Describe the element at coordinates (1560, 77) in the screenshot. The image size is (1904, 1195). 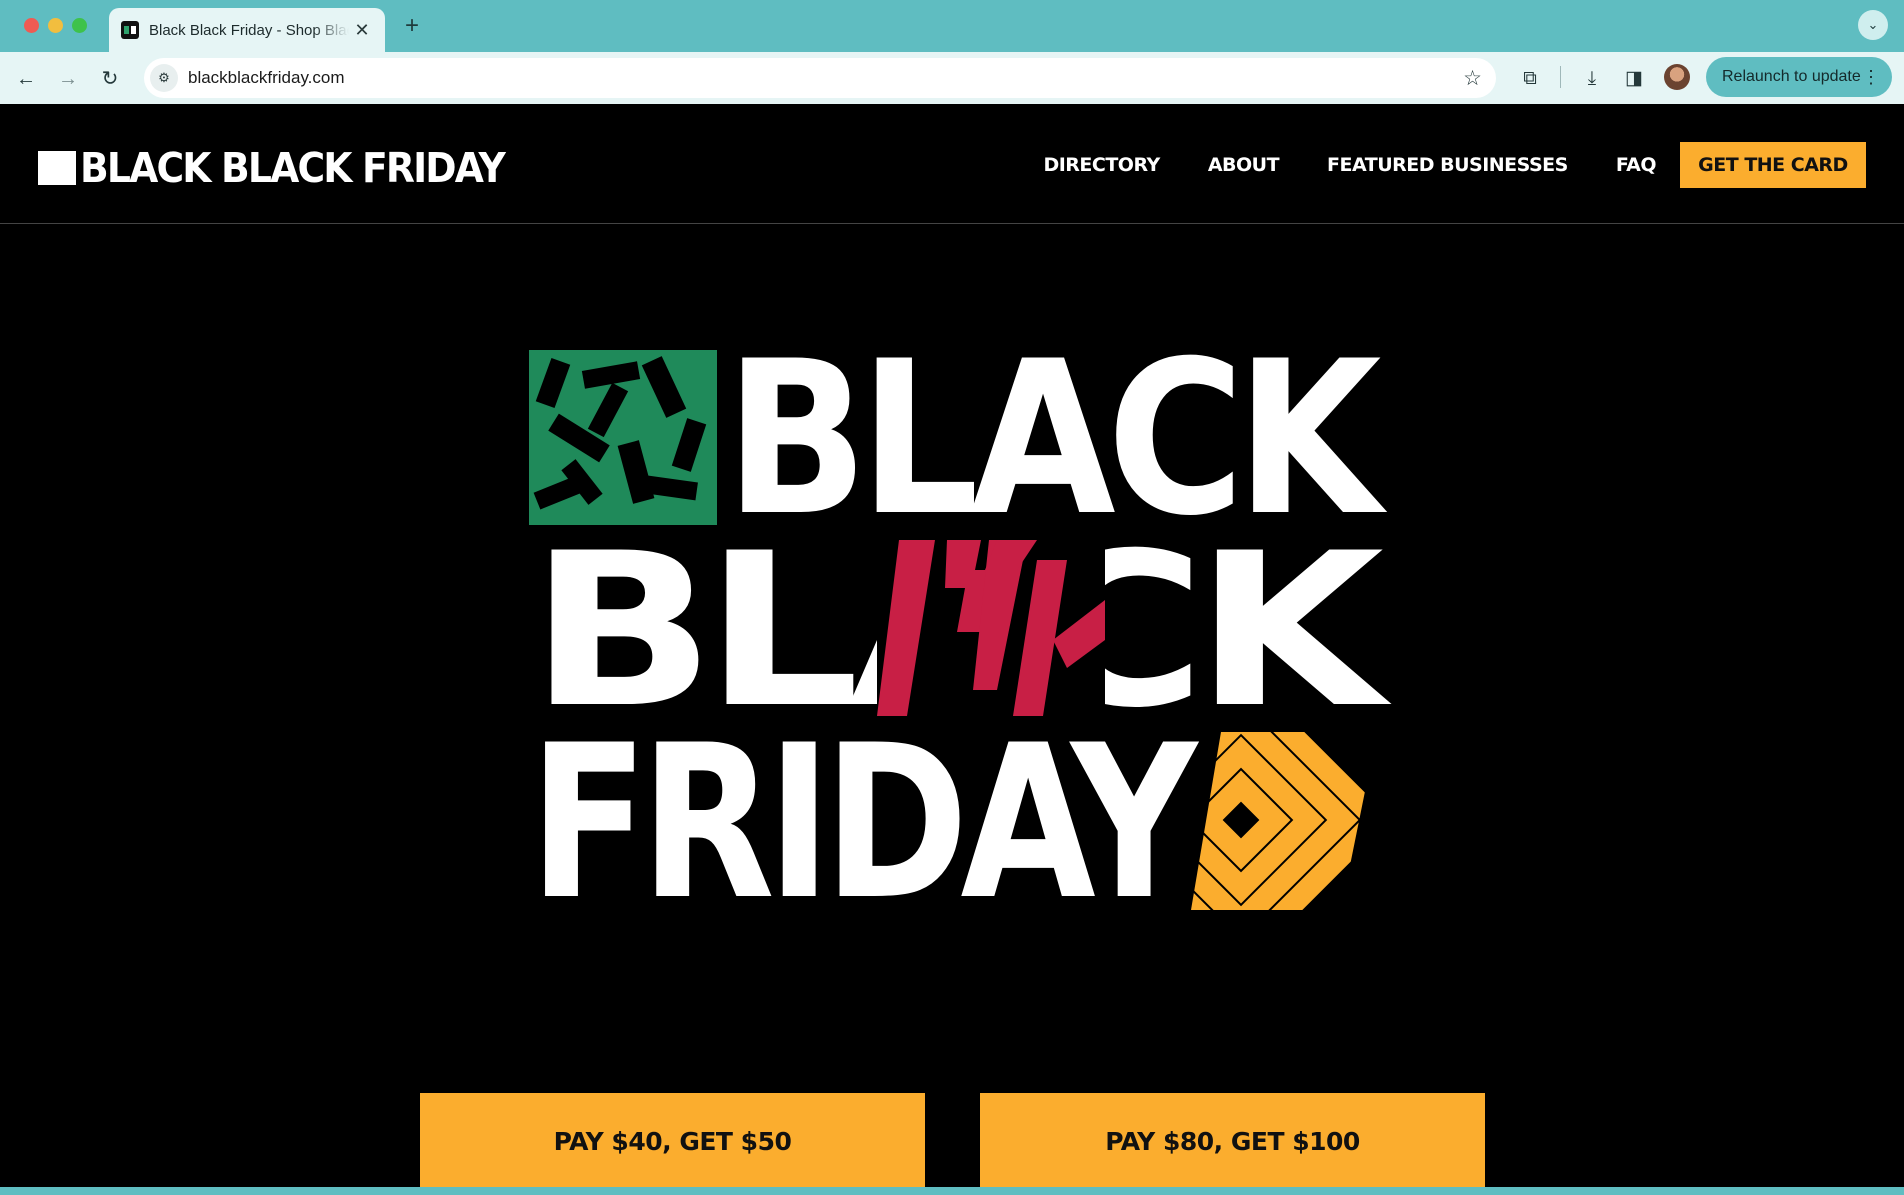
I see `toolbar-divider` at that location.